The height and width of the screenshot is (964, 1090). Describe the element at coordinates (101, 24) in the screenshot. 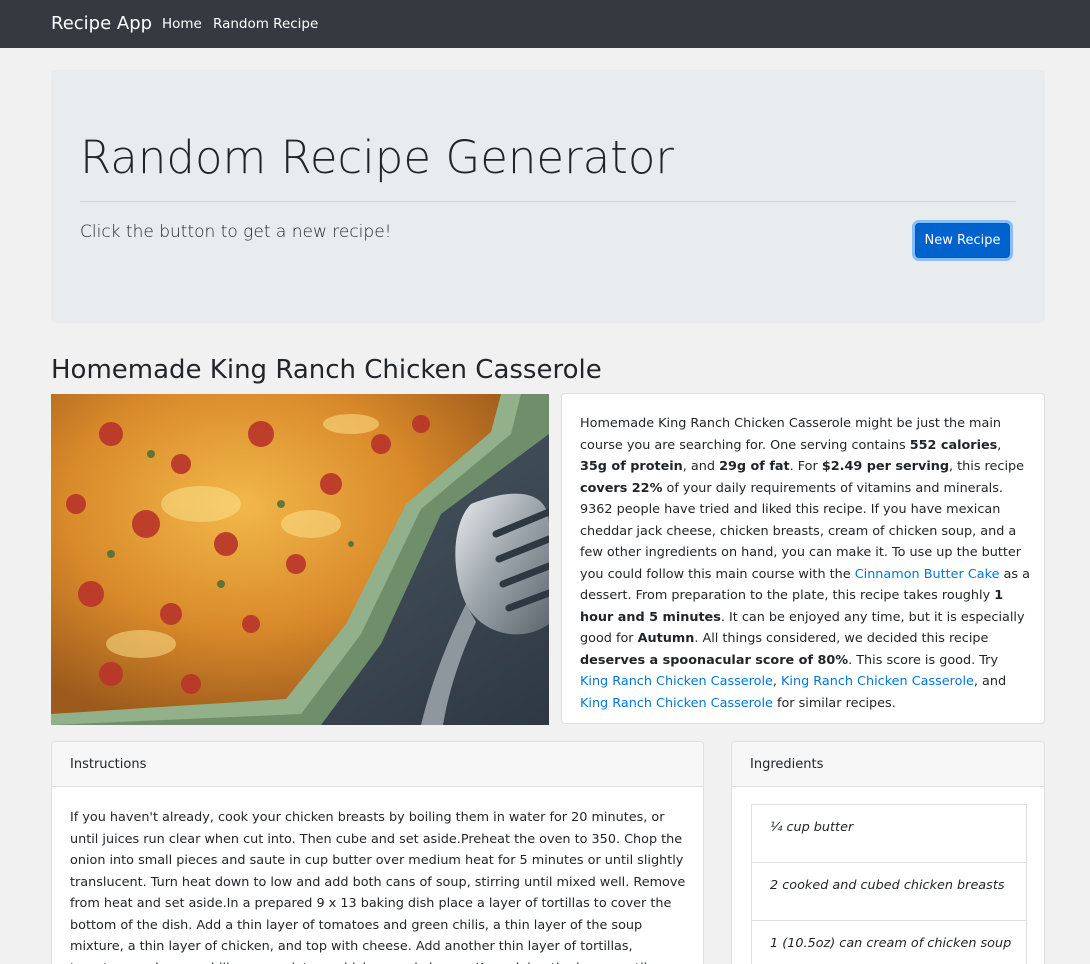

I see `brand-link: Recipe App` at that location.